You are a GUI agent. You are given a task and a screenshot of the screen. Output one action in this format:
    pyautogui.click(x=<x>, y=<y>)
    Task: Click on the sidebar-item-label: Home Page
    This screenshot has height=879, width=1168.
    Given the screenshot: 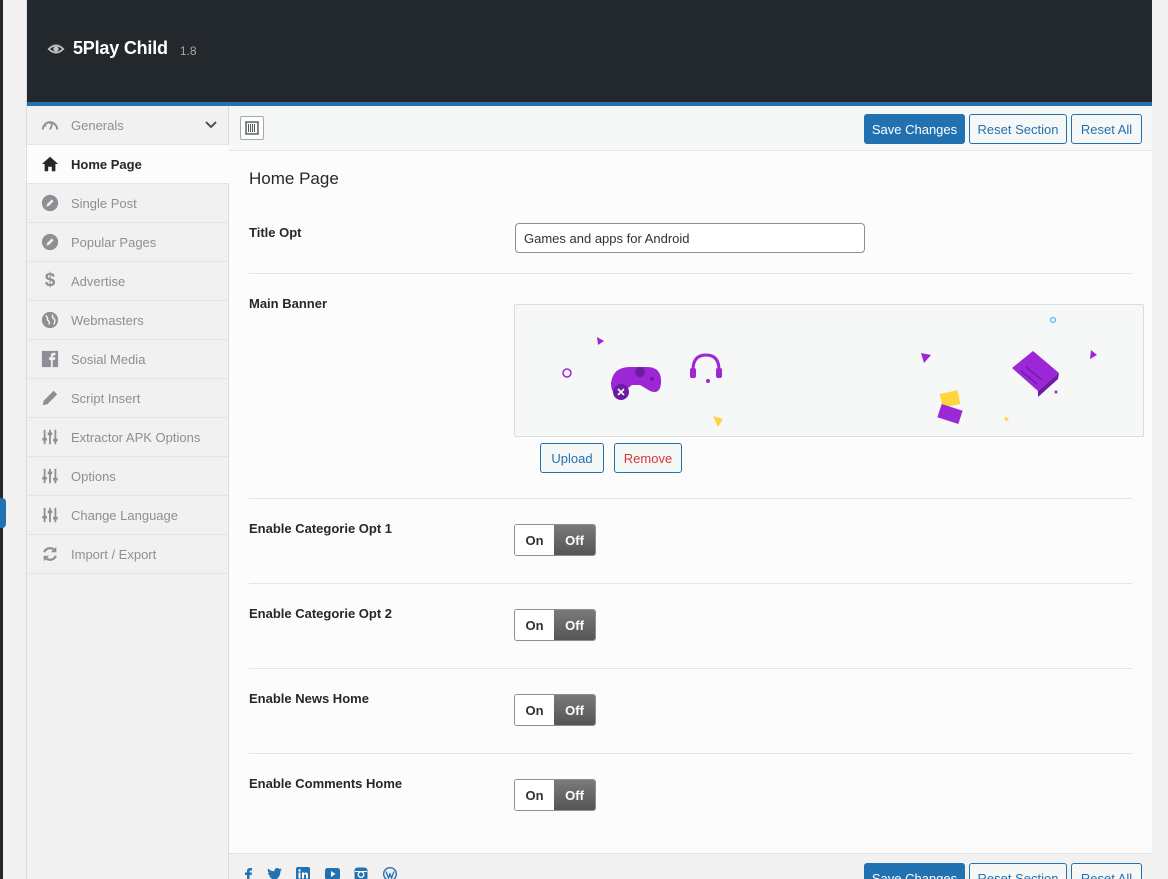 What is the action you would take?
    pyautogui.click(x=106, y=164)
    